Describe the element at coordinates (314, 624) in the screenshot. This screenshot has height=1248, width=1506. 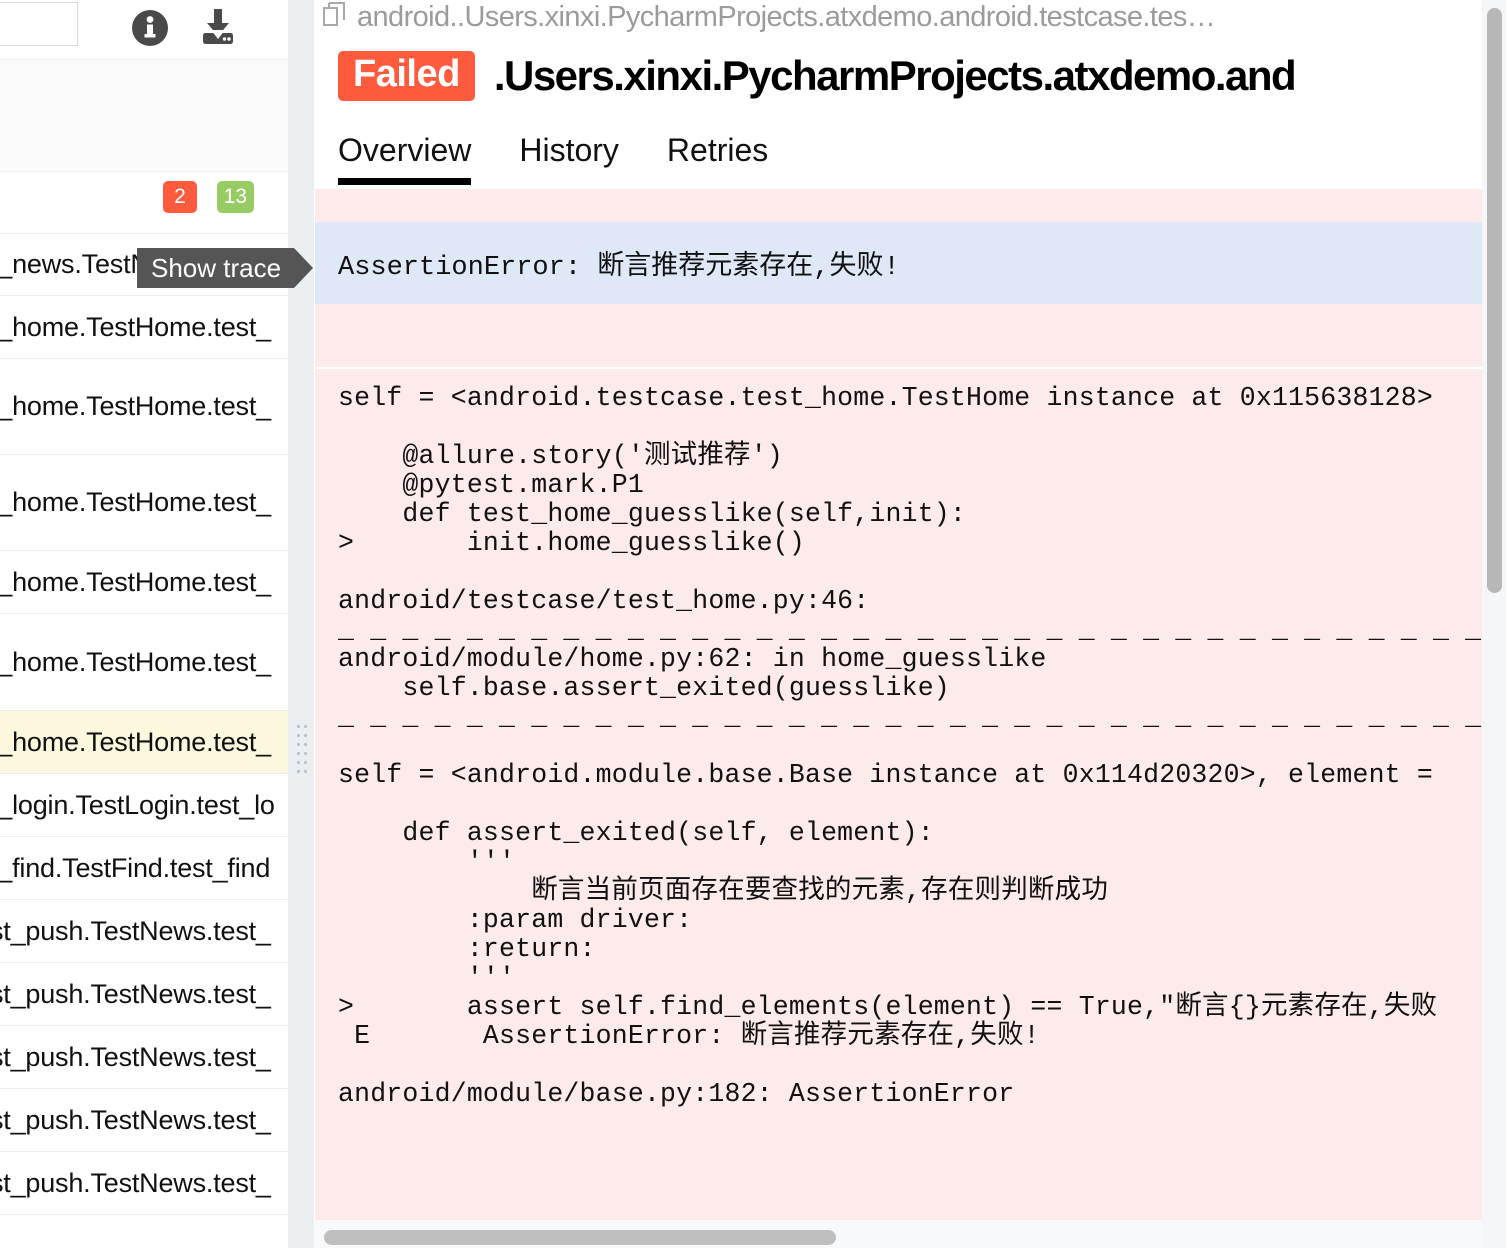
I see `panel-divider` at that location.